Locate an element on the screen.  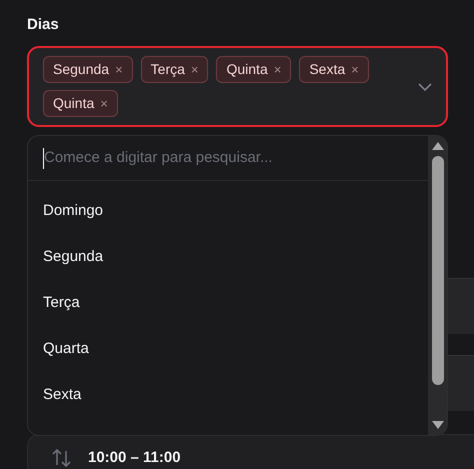
scroll-up-icon is located at coordinates (438, 146).